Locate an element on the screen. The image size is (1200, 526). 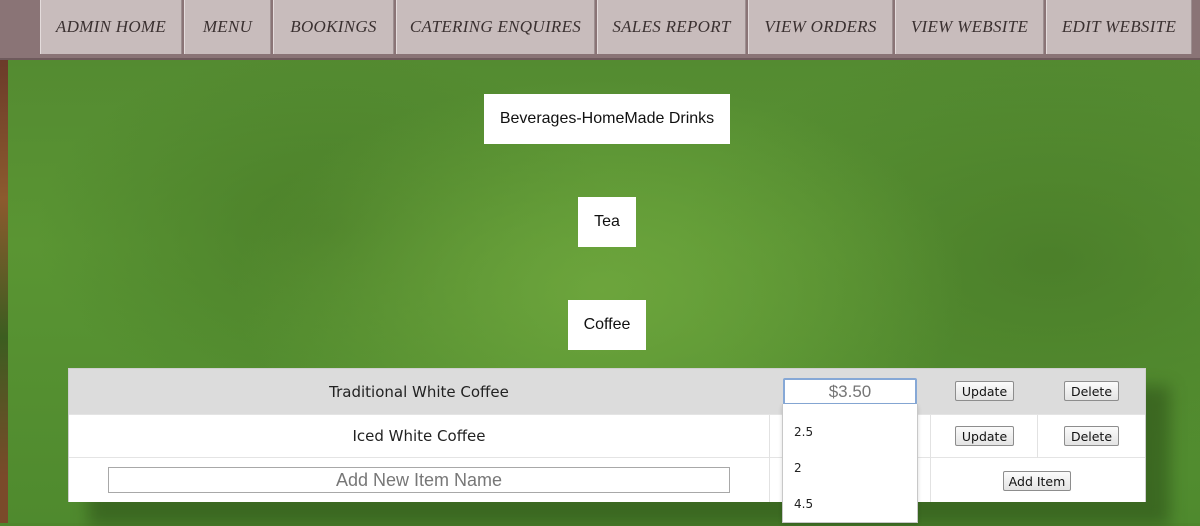
left-decoration is located at coordinates (4, 291).